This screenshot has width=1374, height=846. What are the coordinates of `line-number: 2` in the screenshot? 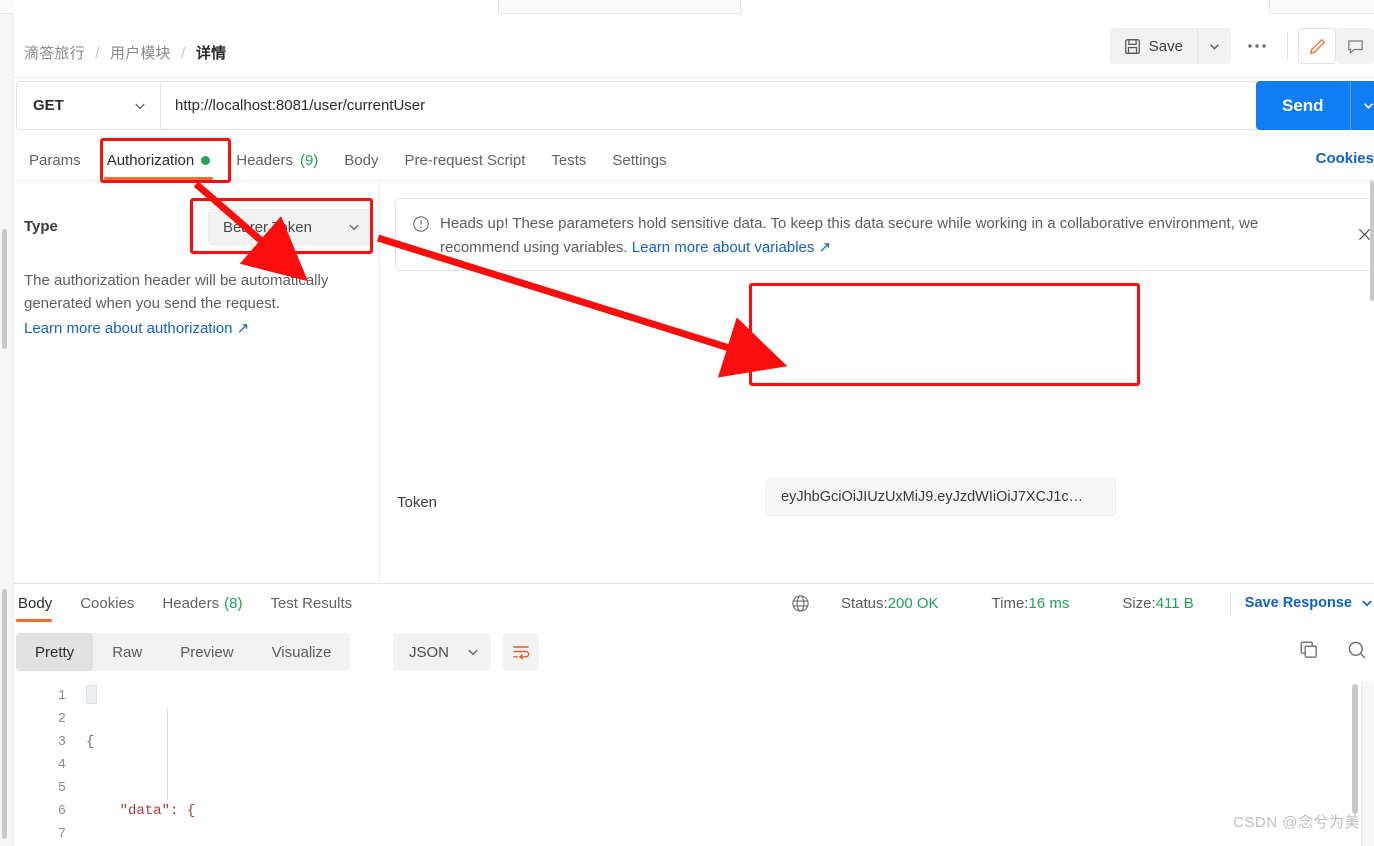 It's located at (61, 719).